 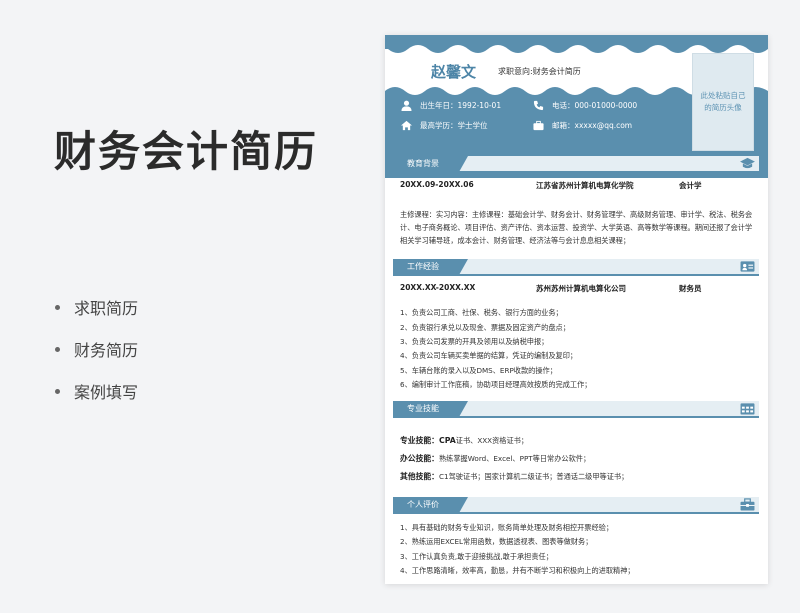 I want to click on education-level-info: 最高学历：学士学位, so click(x=444, y=125).